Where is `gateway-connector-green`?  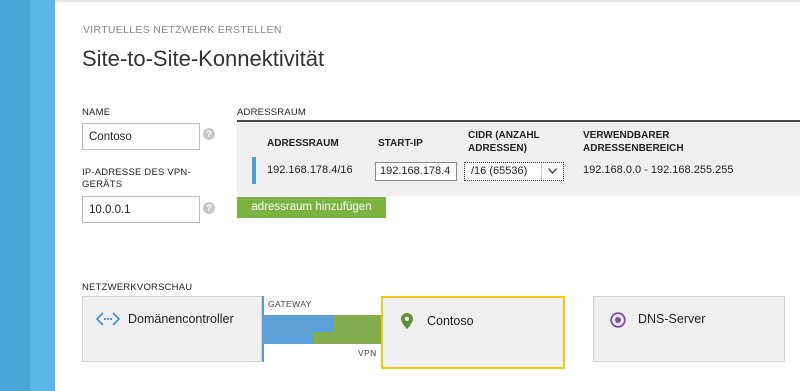 gateway-connector-green is located at coordinates (358, 323).